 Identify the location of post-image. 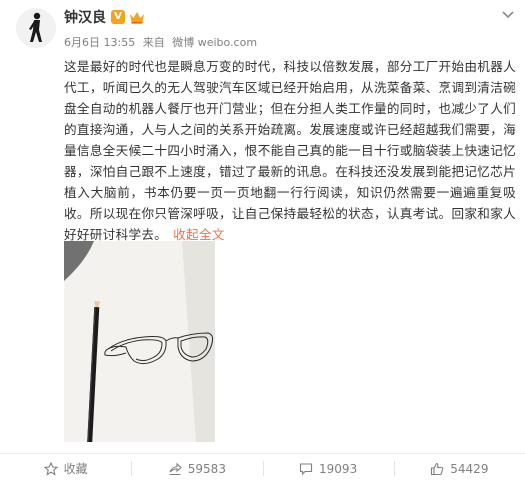
(139, 341).